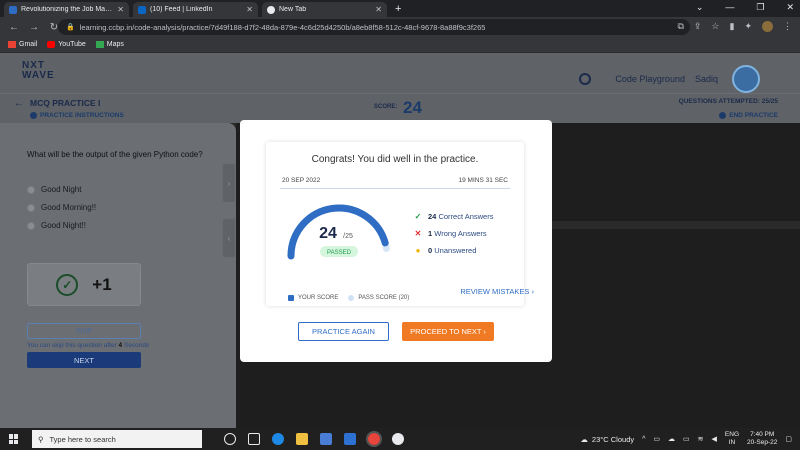 The image size is (800, 450). I want to click on cloud-icon: ☁, so click(584, 439).